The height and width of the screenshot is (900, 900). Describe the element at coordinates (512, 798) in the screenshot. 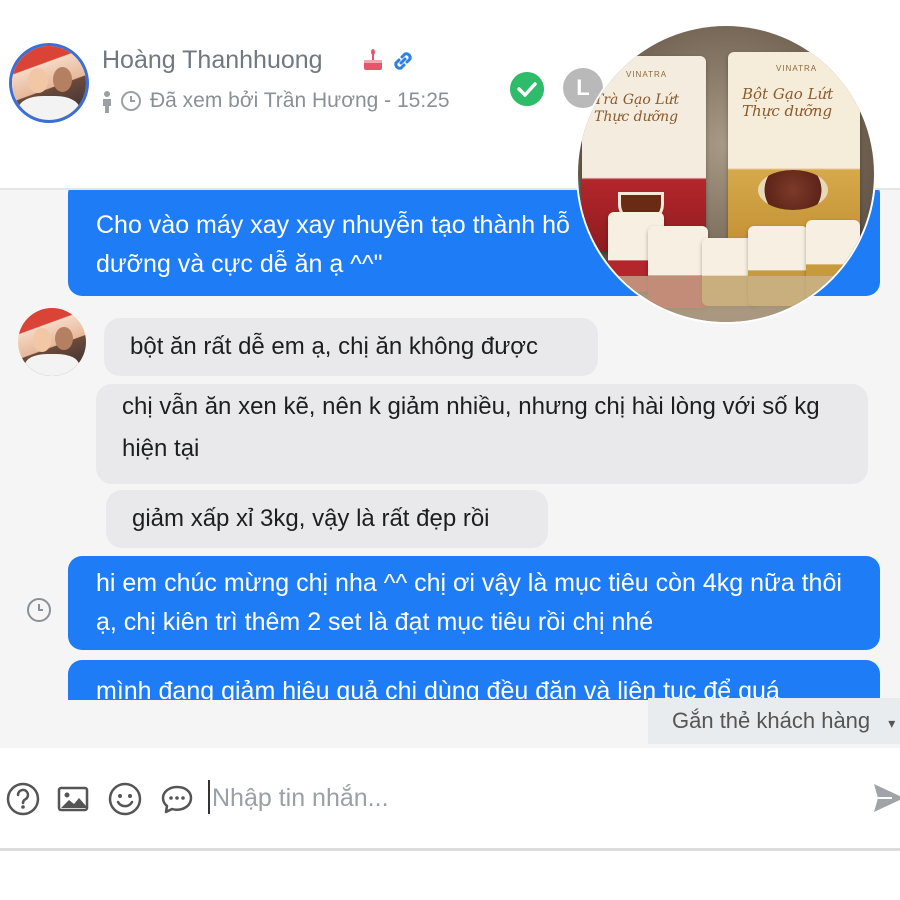

I see `message-input` at that location.